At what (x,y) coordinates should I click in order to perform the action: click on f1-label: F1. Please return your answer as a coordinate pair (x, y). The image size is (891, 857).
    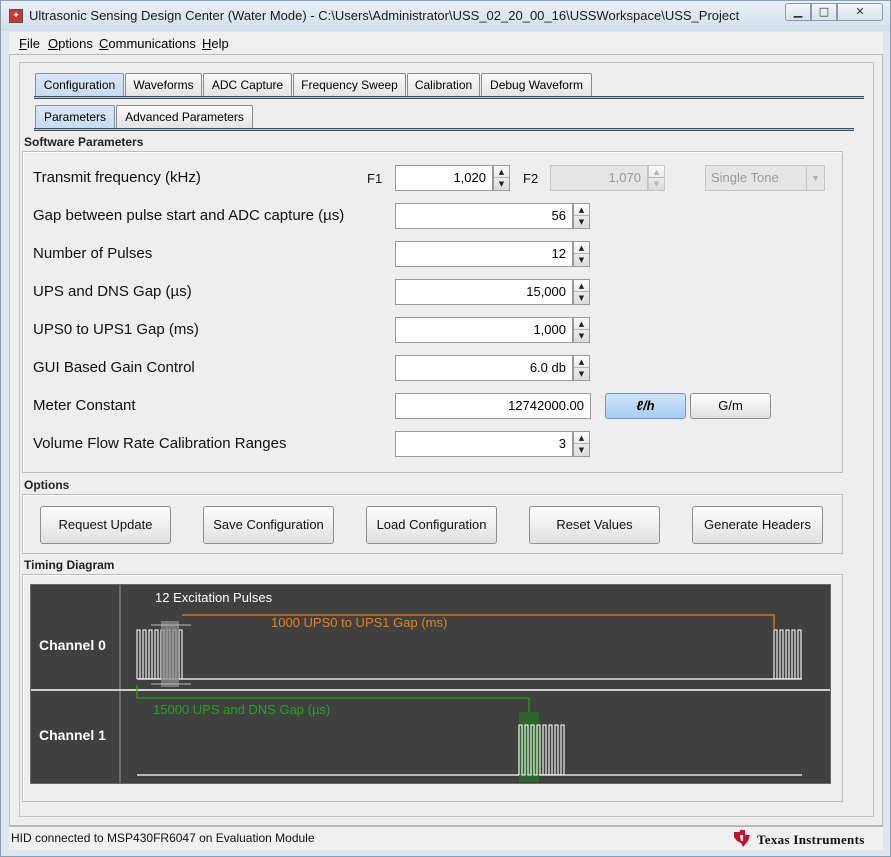
    Looking at the image, I should click on (375, 178).